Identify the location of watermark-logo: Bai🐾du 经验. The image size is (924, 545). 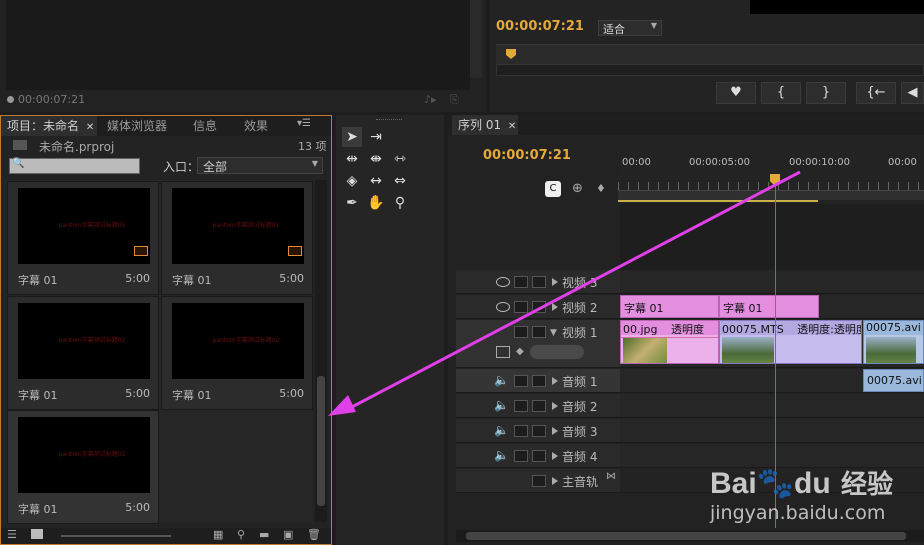
(801, 482).